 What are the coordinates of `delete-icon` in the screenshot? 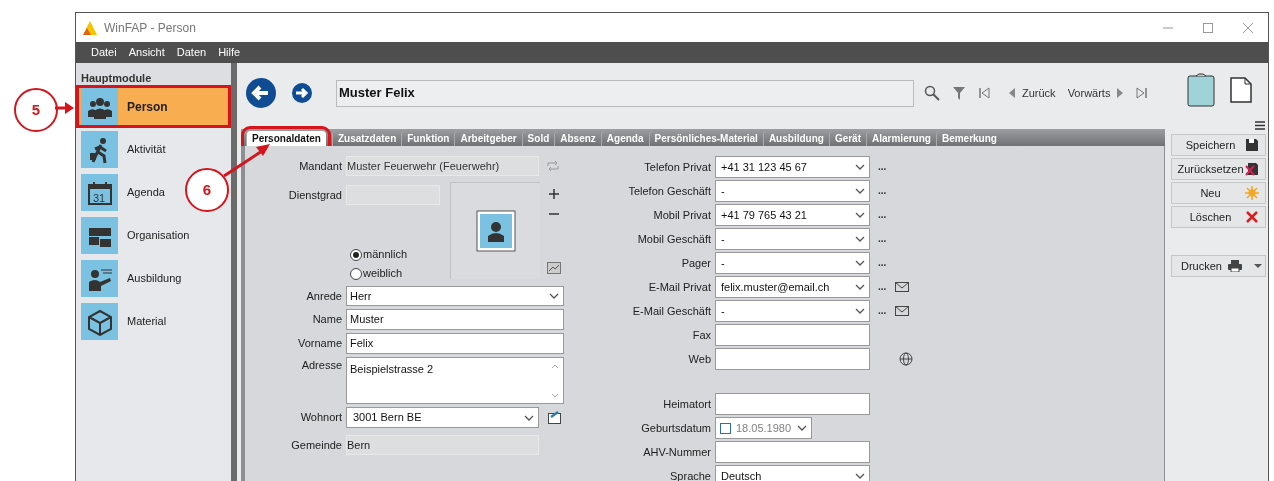 It's located at (1252, 217).